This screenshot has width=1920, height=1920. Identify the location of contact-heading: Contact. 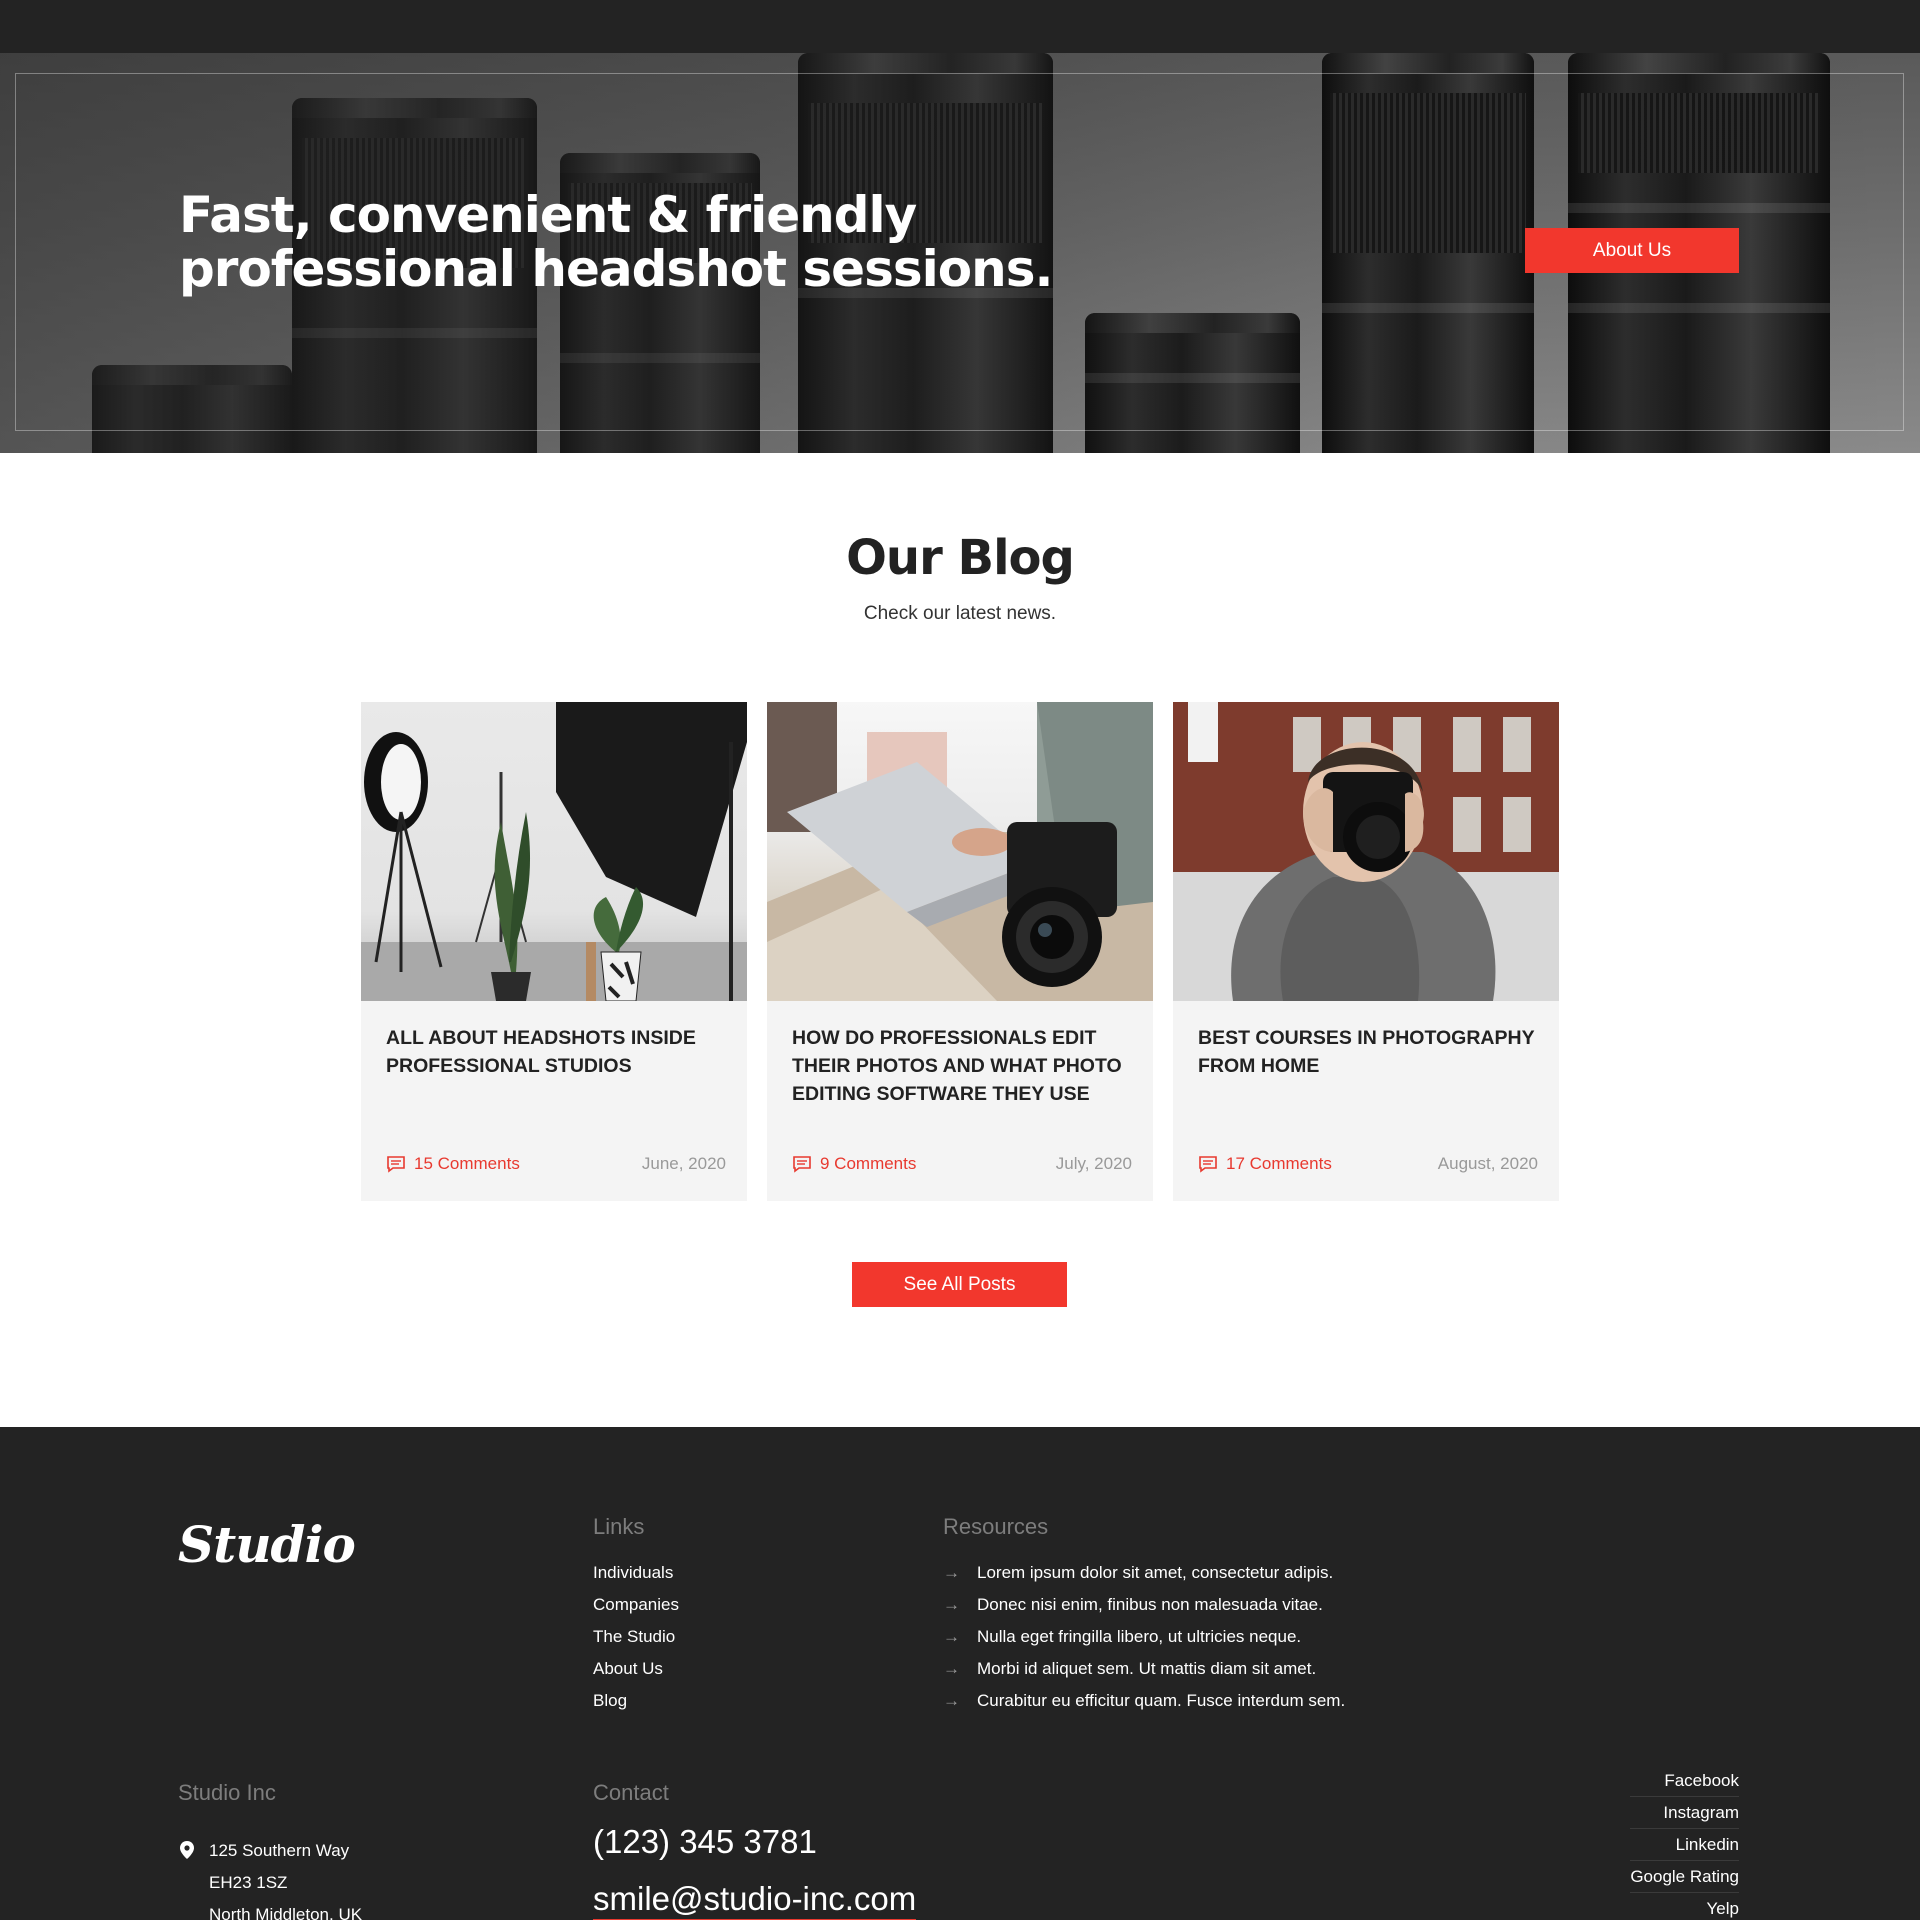
(631, 1792).